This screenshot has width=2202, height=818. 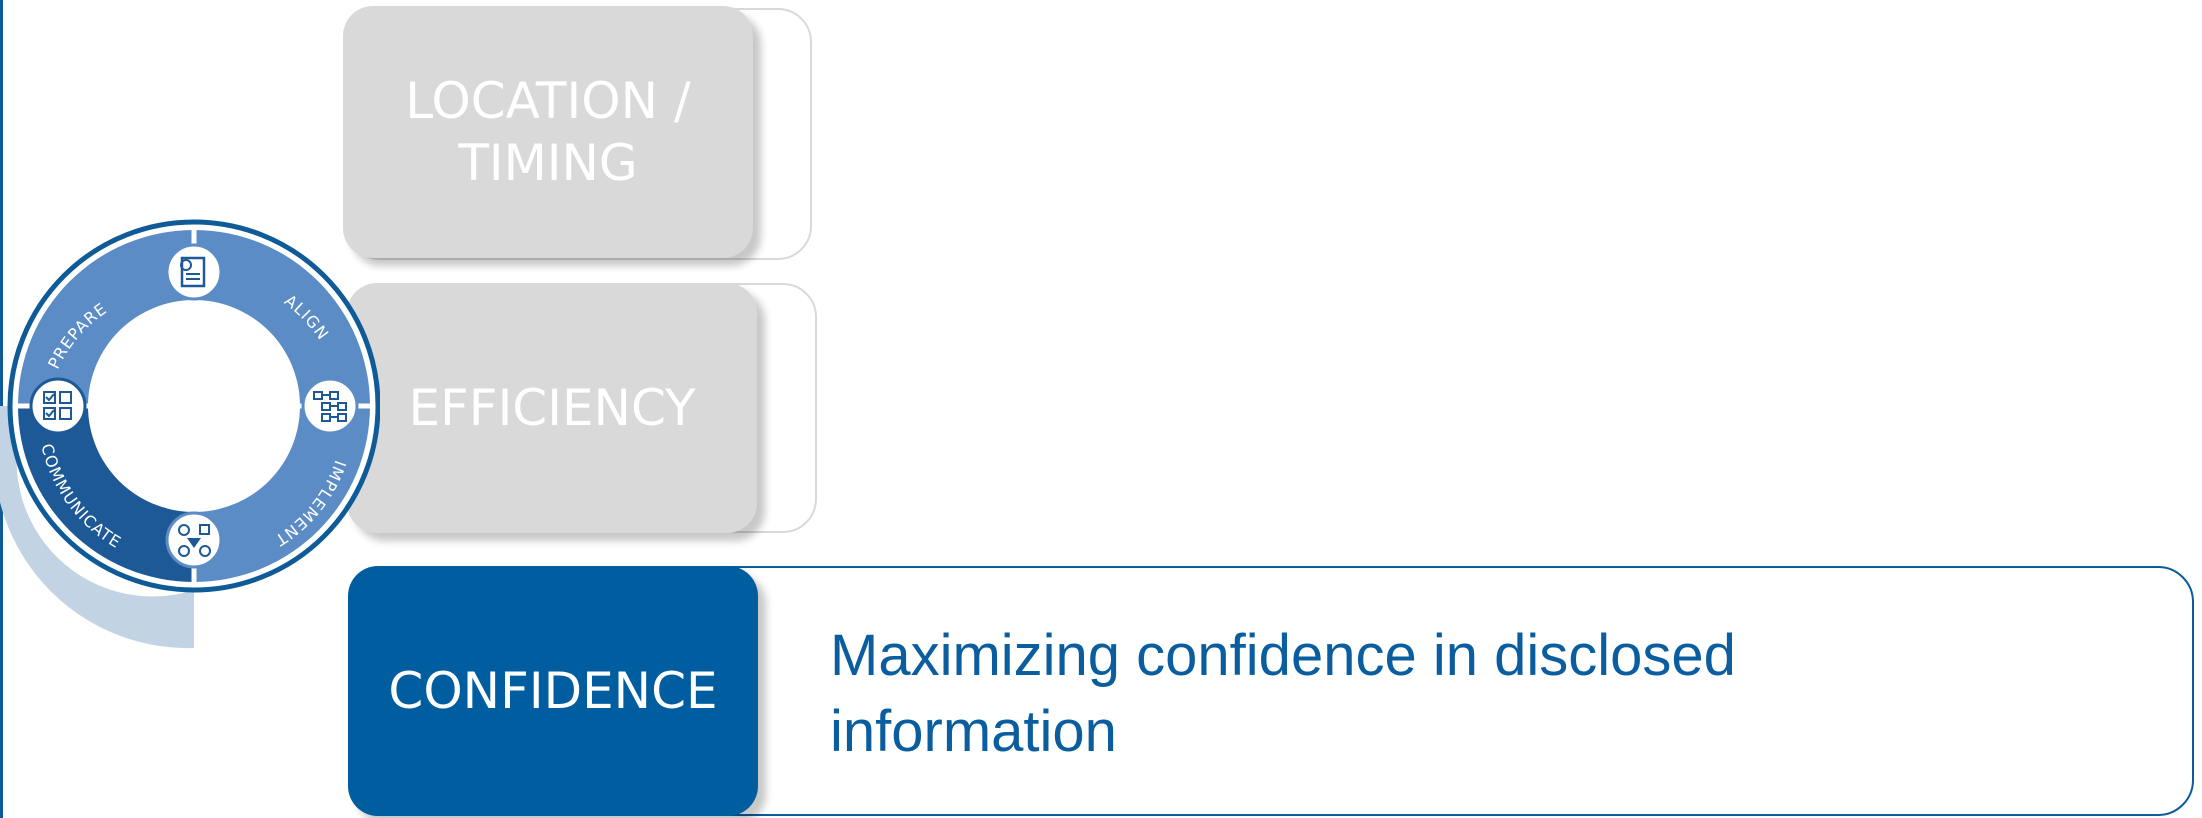 I want to click on checklist-grid-icon, so click(x=58, y=406).